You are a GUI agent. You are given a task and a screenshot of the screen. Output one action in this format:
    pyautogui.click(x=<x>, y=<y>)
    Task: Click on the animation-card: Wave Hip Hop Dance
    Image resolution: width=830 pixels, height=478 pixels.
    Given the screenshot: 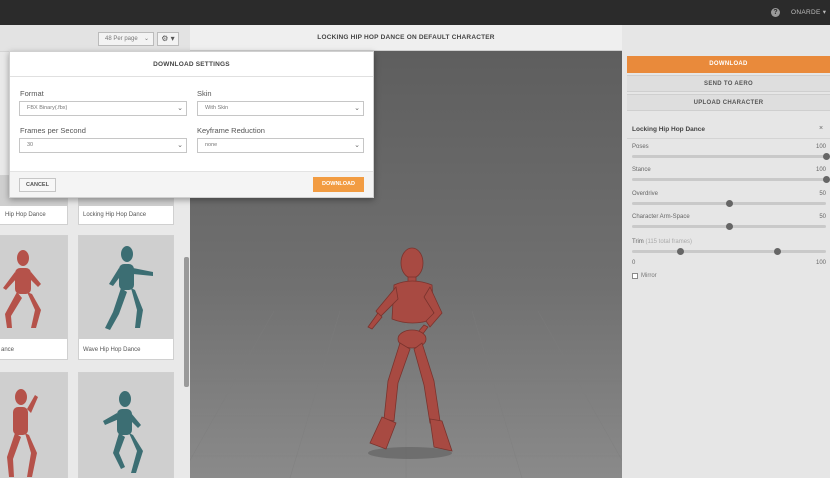 What is the action you would take?
    pyautogui.click(x=126, y=297)
    